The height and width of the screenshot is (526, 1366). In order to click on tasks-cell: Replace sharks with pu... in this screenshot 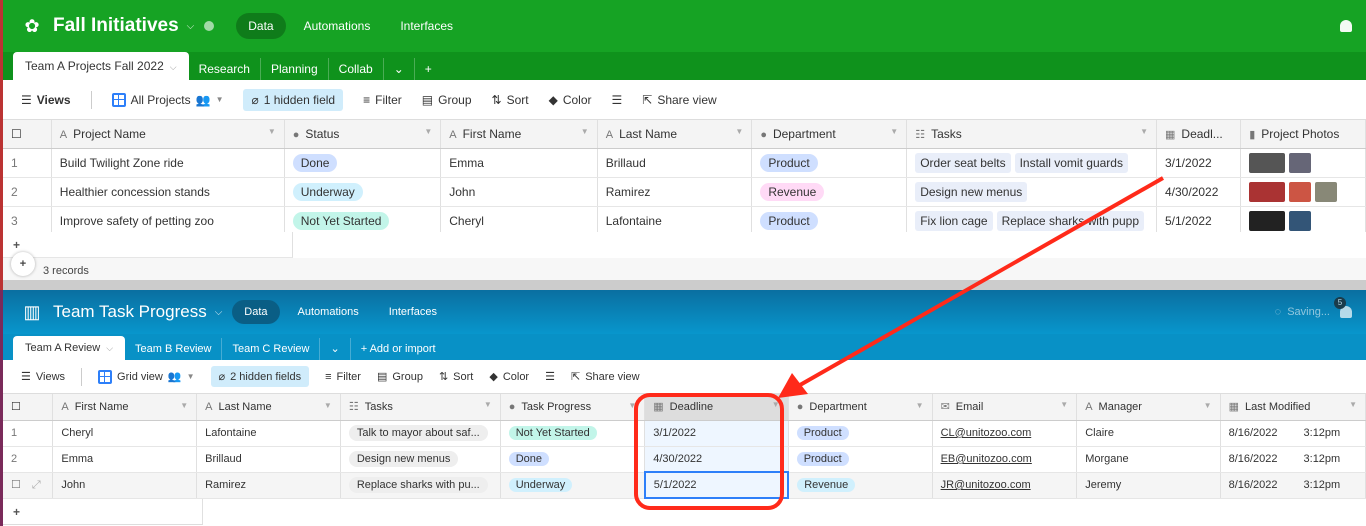, I will do `click(420, 485)`.